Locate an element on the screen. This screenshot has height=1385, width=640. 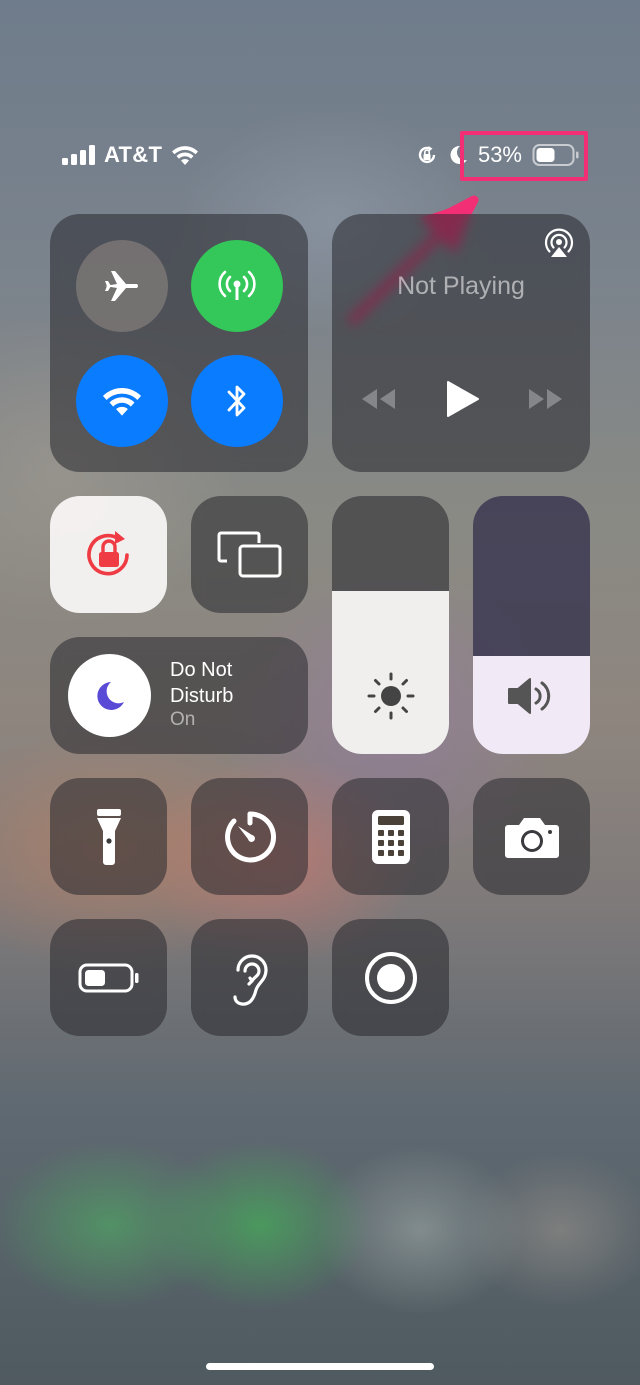
fast-forward-icon is located at coordinates (545, 399).